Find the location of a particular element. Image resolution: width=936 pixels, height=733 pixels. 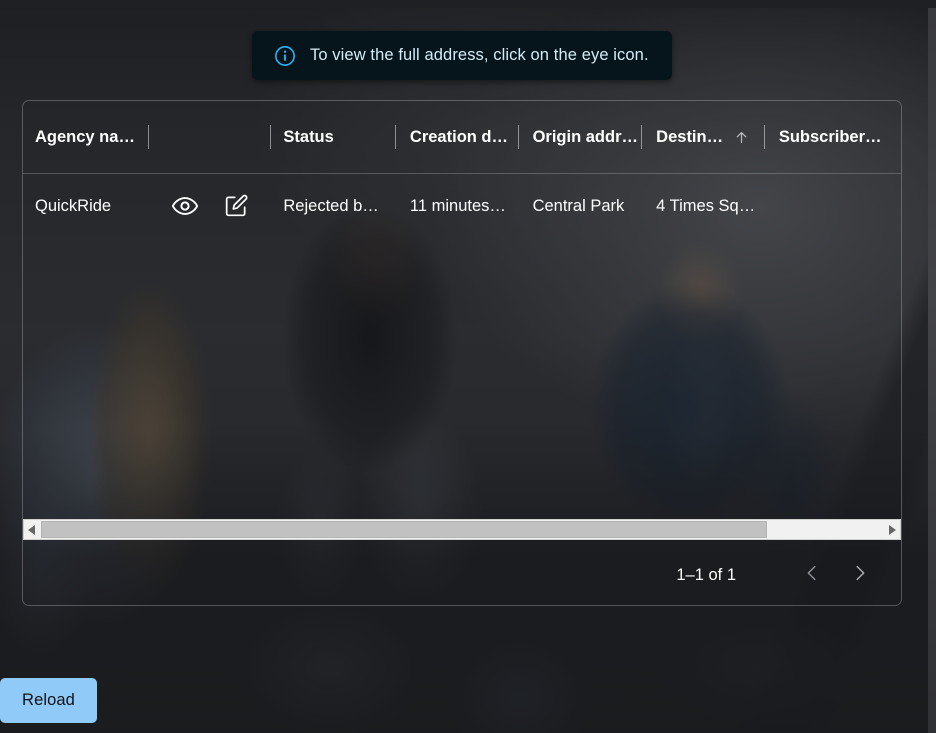

reload-button: Reload is located at coordinates (48, 700).